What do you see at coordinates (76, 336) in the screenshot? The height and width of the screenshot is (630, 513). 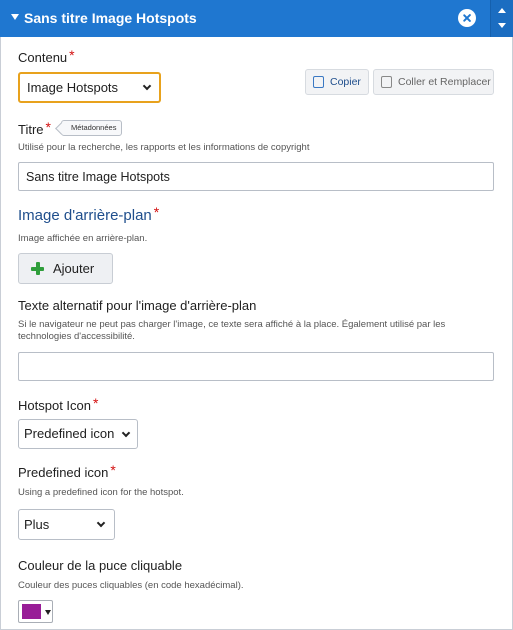 I see `alt-text-description-line: technologies d'accessibilité.` at bounding box center [76, 336].